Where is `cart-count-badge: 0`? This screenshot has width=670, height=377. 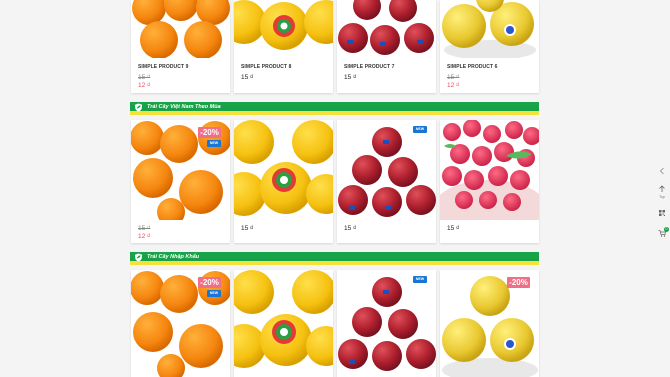 cart-count-badge: 0 is located at coordinates (666, 229).